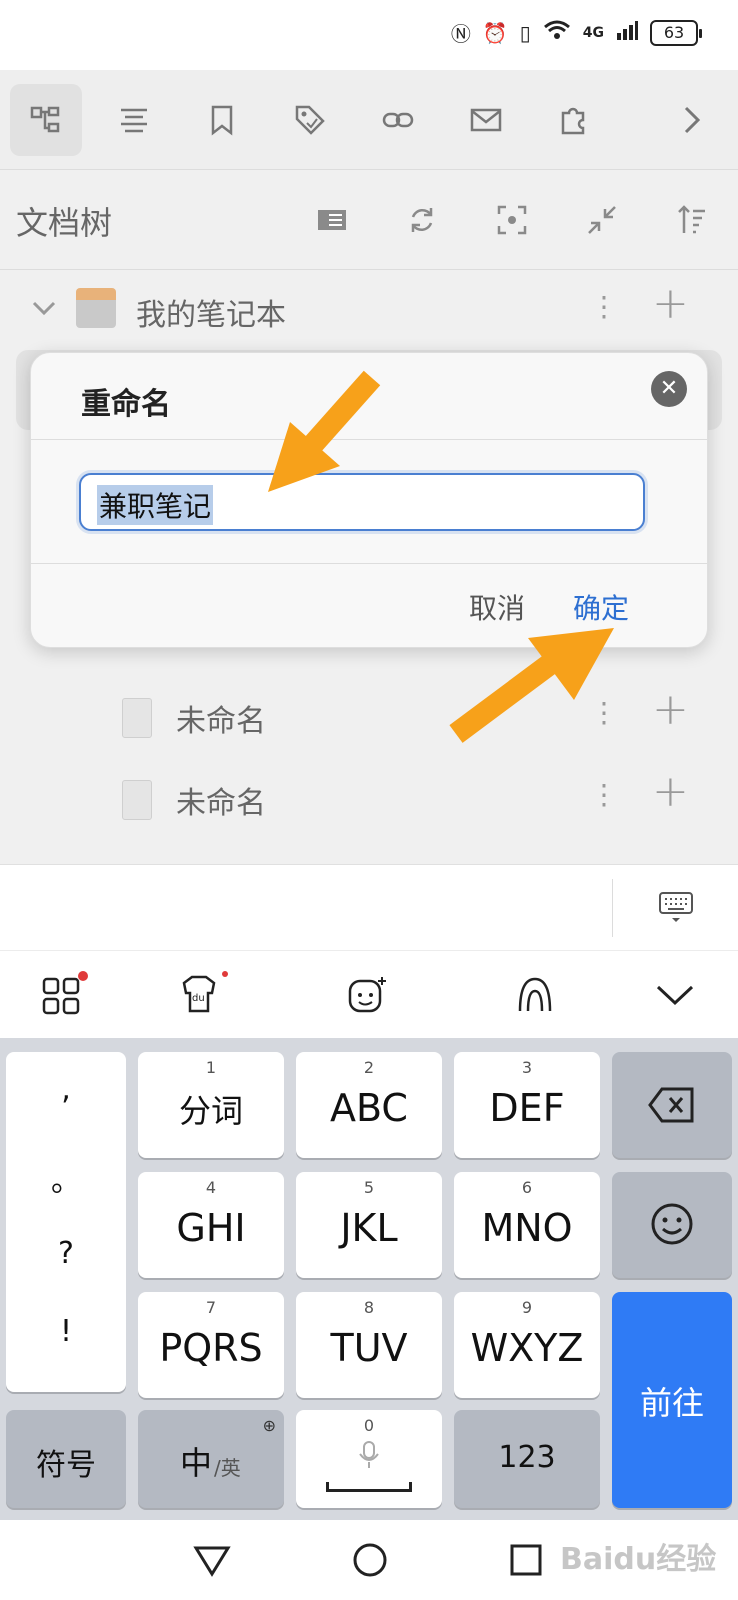 This screenshot has height=1600, width=738. What do you see at coordinates (66, 1465) in the screenshot?
I see `symbols-label: 符号` at bounding box center [66, 1465].